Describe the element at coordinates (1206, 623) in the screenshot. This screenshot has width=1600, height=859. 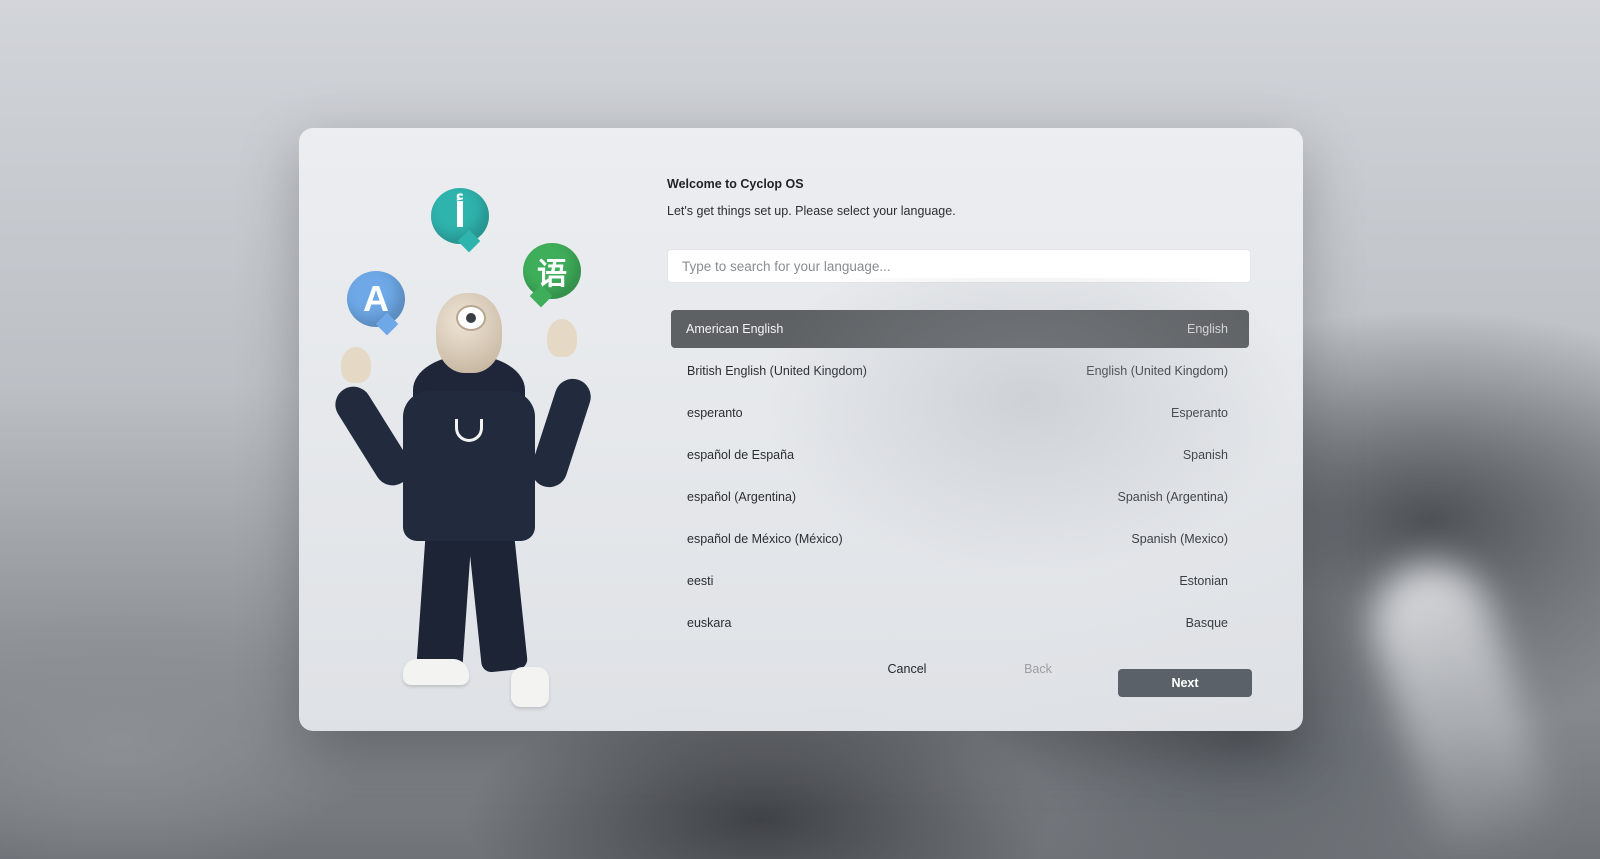
I see `language-english-name: Basque` at that location.